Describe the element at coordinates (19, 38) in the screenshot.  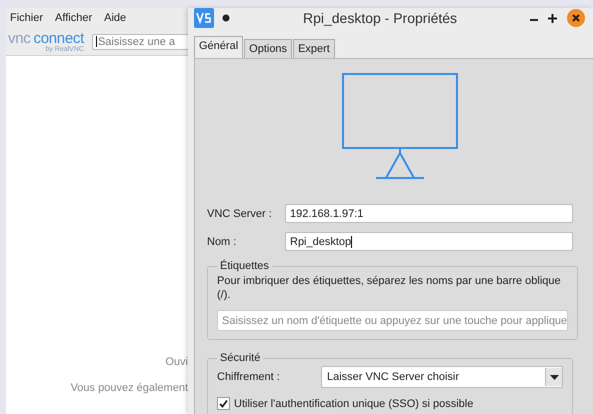
I see `logo-text: vnc` at that location.